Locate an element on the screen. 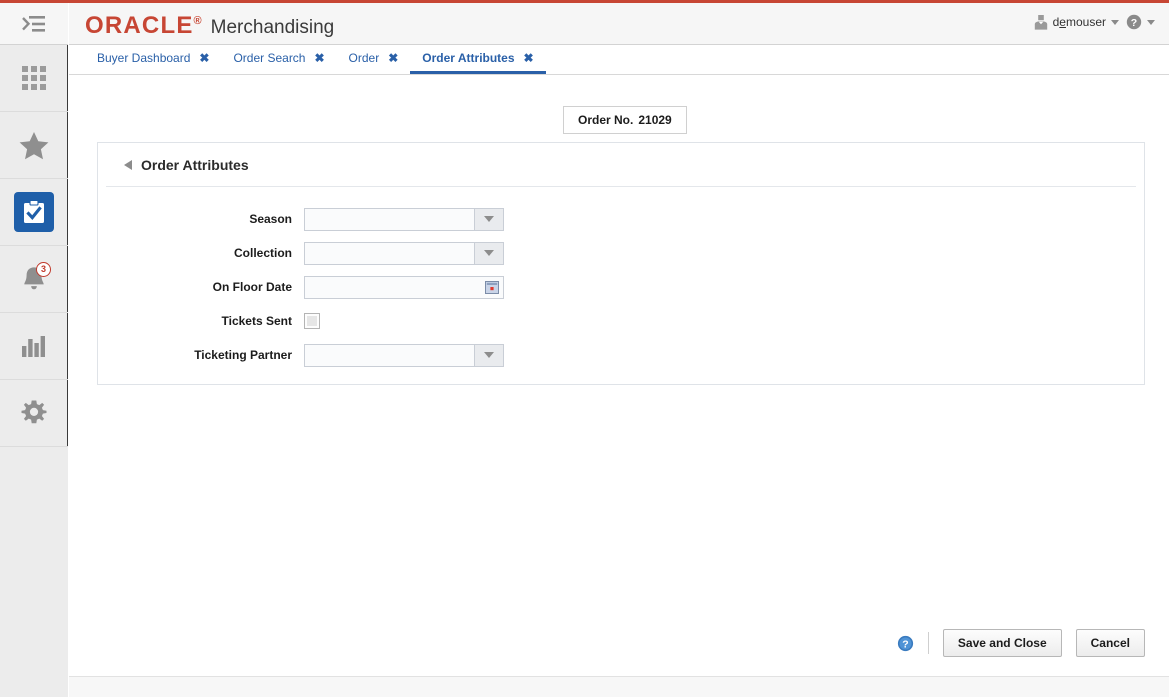 This screenshot has width=1169, height=697. collection-dropdown-button is located at coordinates (488, 253).